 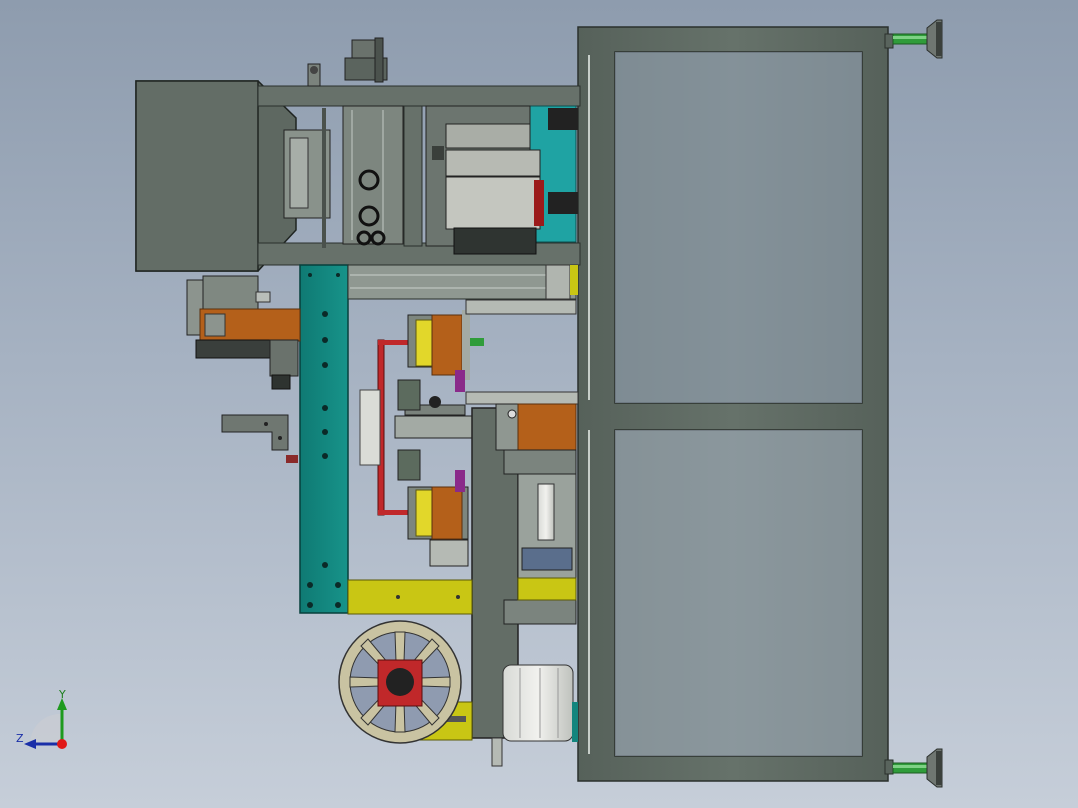 What do you see at coordinates (400, 682) in the screenshot?
I see `reel-wheel` at bounding box center [400, 682].